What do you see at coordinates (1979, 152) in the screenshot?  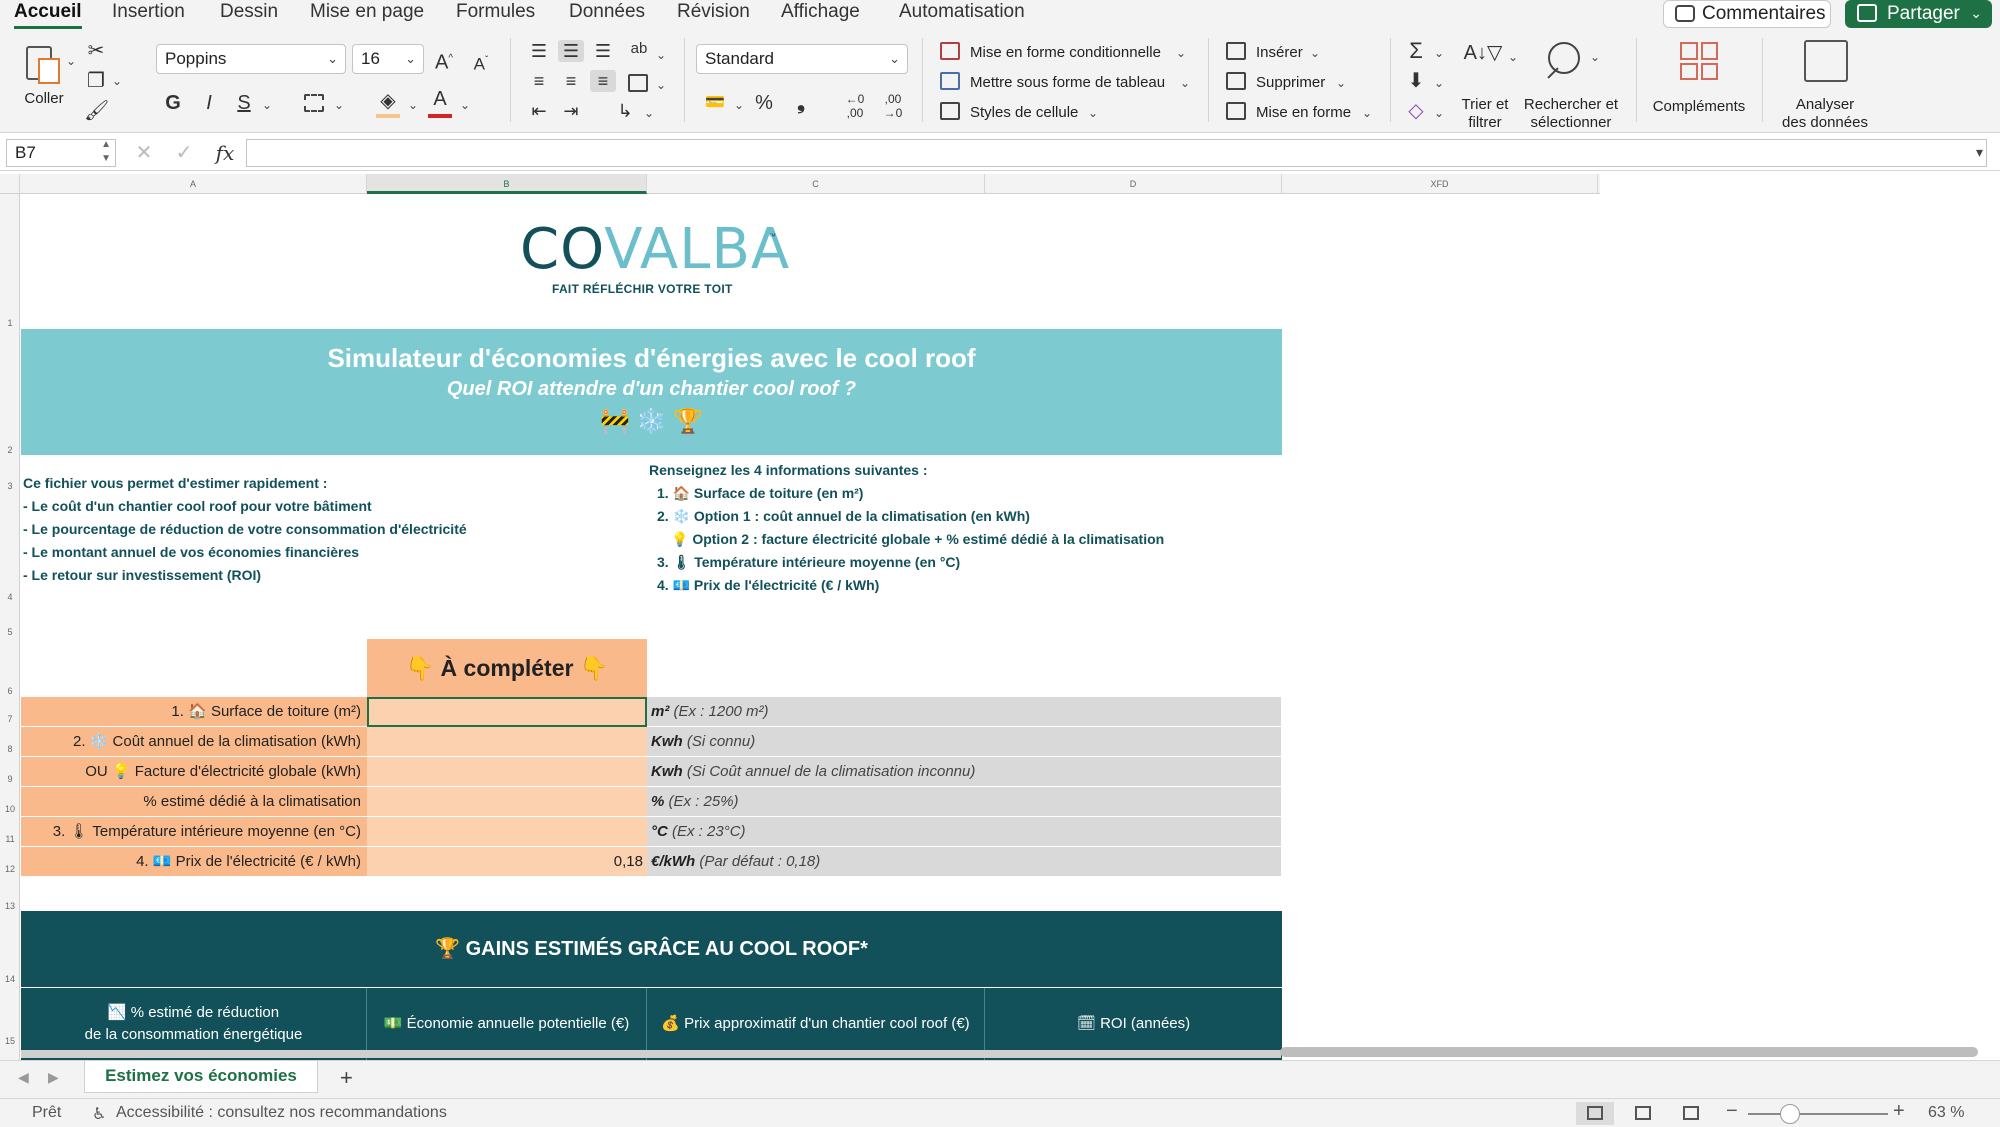 I see `chevron-down-icon: ▾` at bounding box center [1979, 152].